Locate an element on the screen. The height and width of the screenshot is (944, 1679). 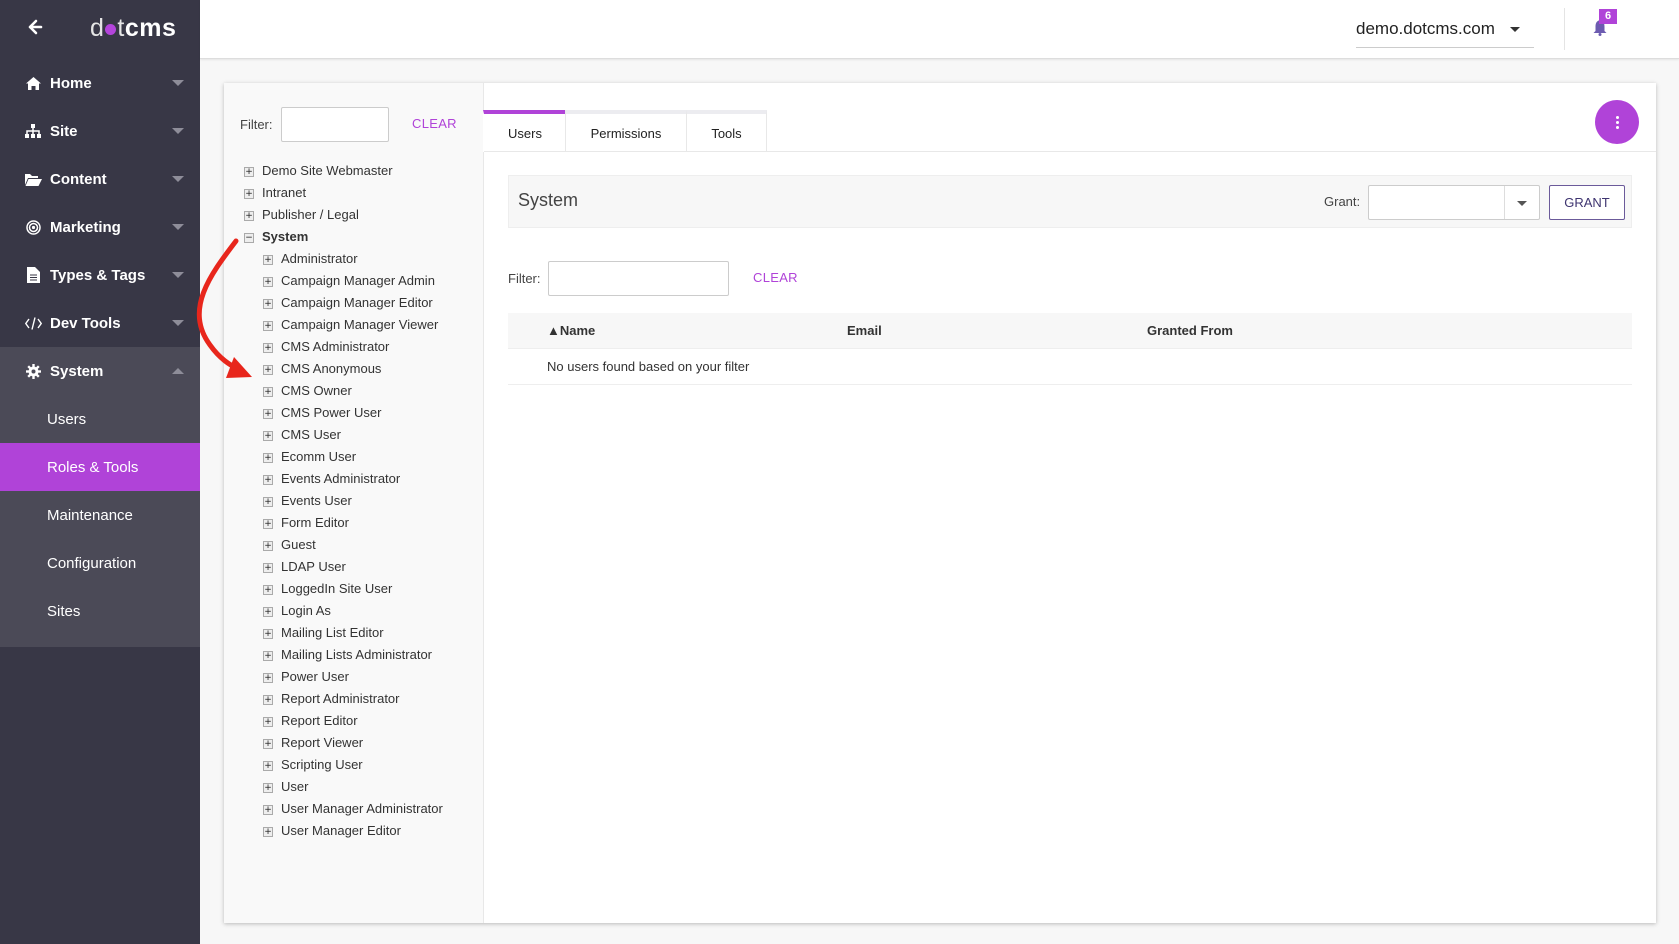
site-selector: demo.dotcms.com is located at coordinates (1445, 31).